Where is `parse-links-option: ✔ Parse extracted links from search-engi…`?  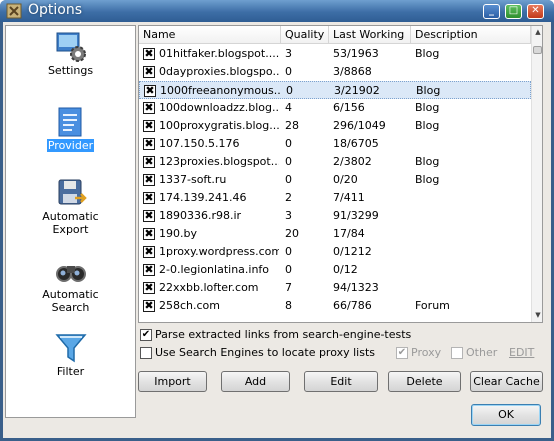
parse-links-option: ✔ Parse extracted links from search-engi… is located at coordinates (290, 335).